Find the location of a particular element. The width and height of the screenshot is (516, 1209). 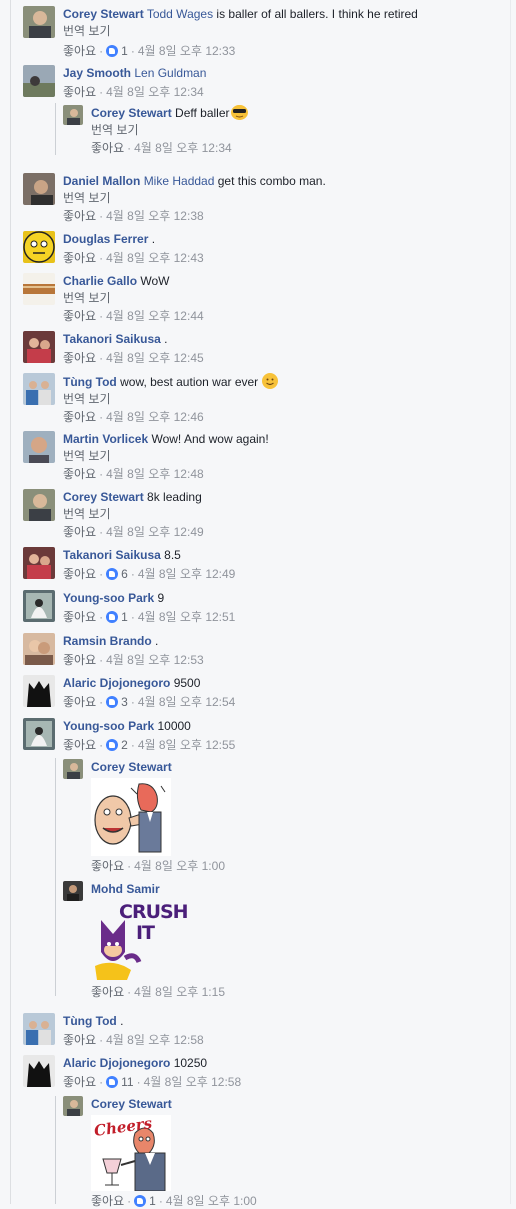

tagged-user: Todd Wages is located at coordinates (180, 14).